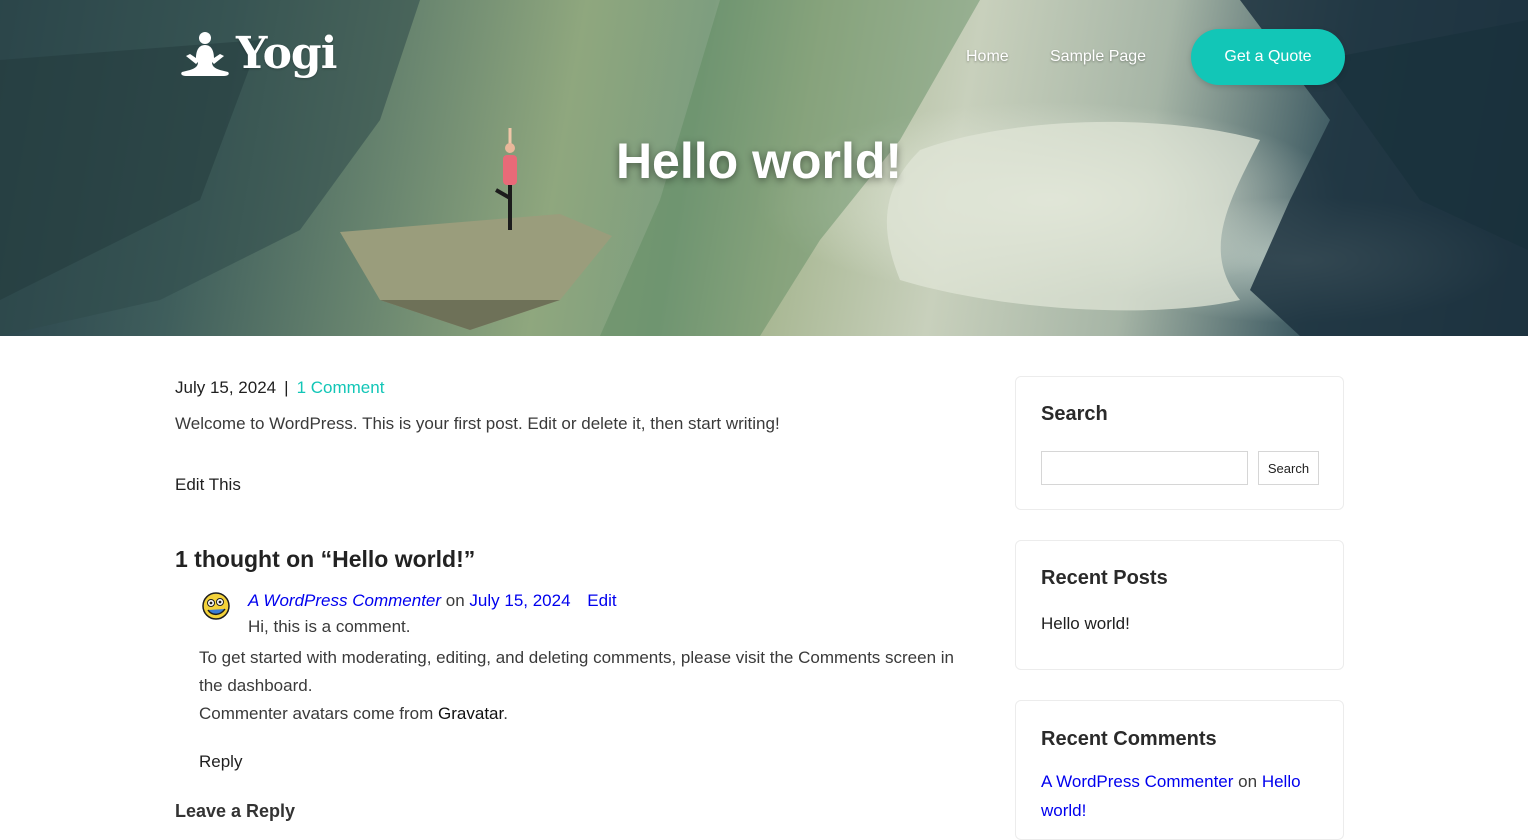 This screenshot has width=1528, height=840. Describe the element at coordinates (1074, 414) in the screenshot. I see `search-widget-title: Search` at that location.